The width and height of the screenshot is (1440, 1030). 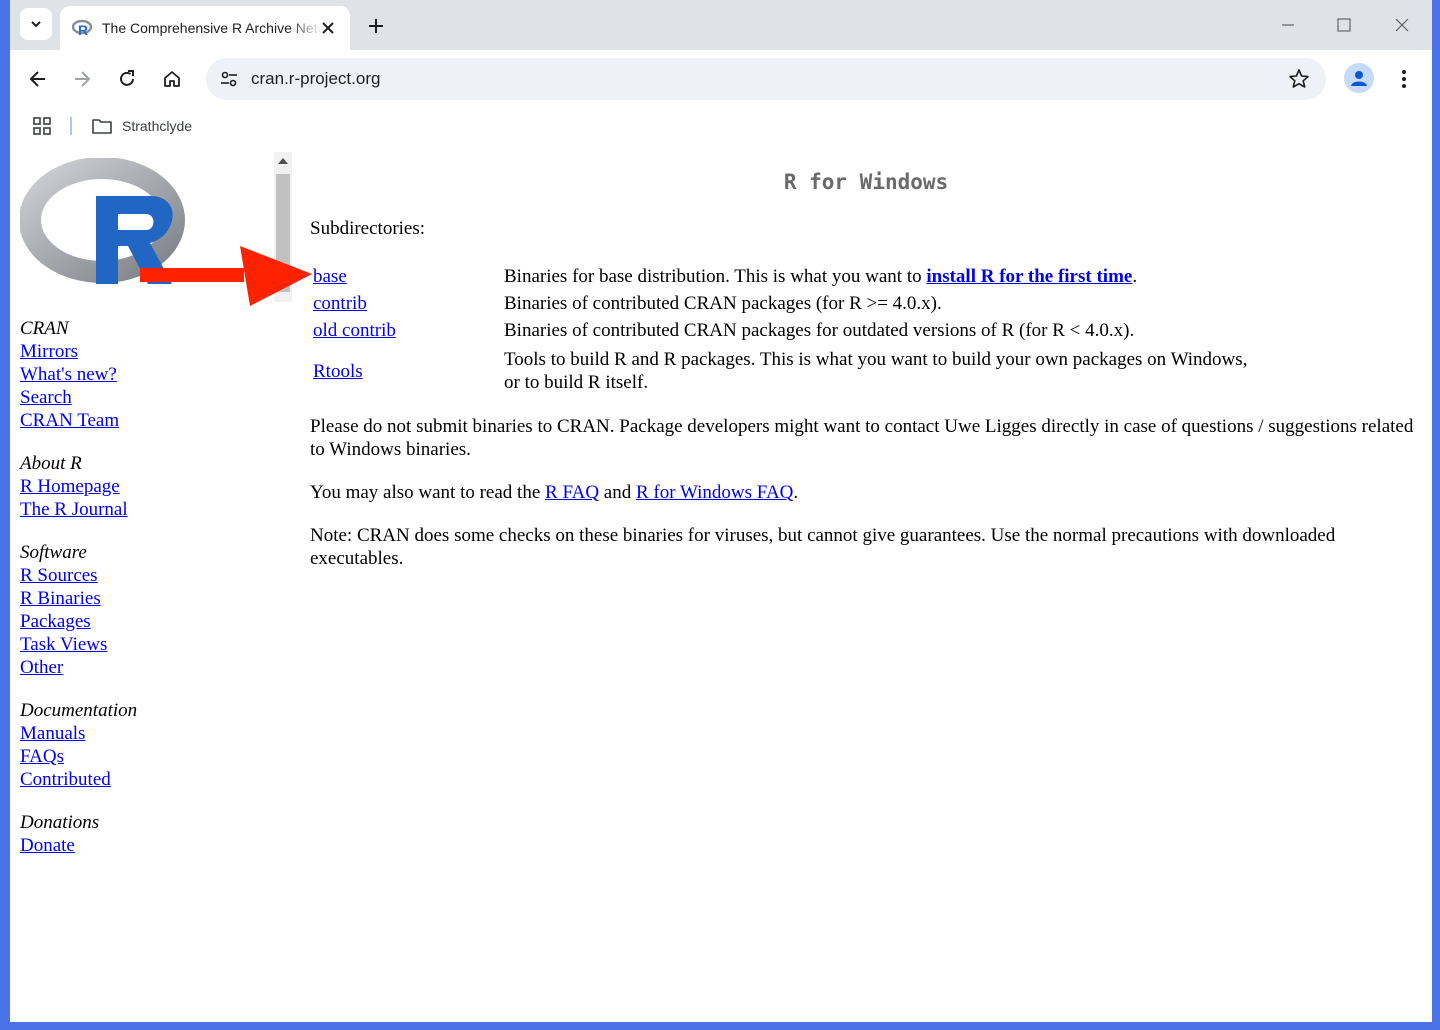 What do you see at coordinates (145, 845) in the screenshot?
I see `sidebar-link-donate: Donate` at bounding box center [145, 845].